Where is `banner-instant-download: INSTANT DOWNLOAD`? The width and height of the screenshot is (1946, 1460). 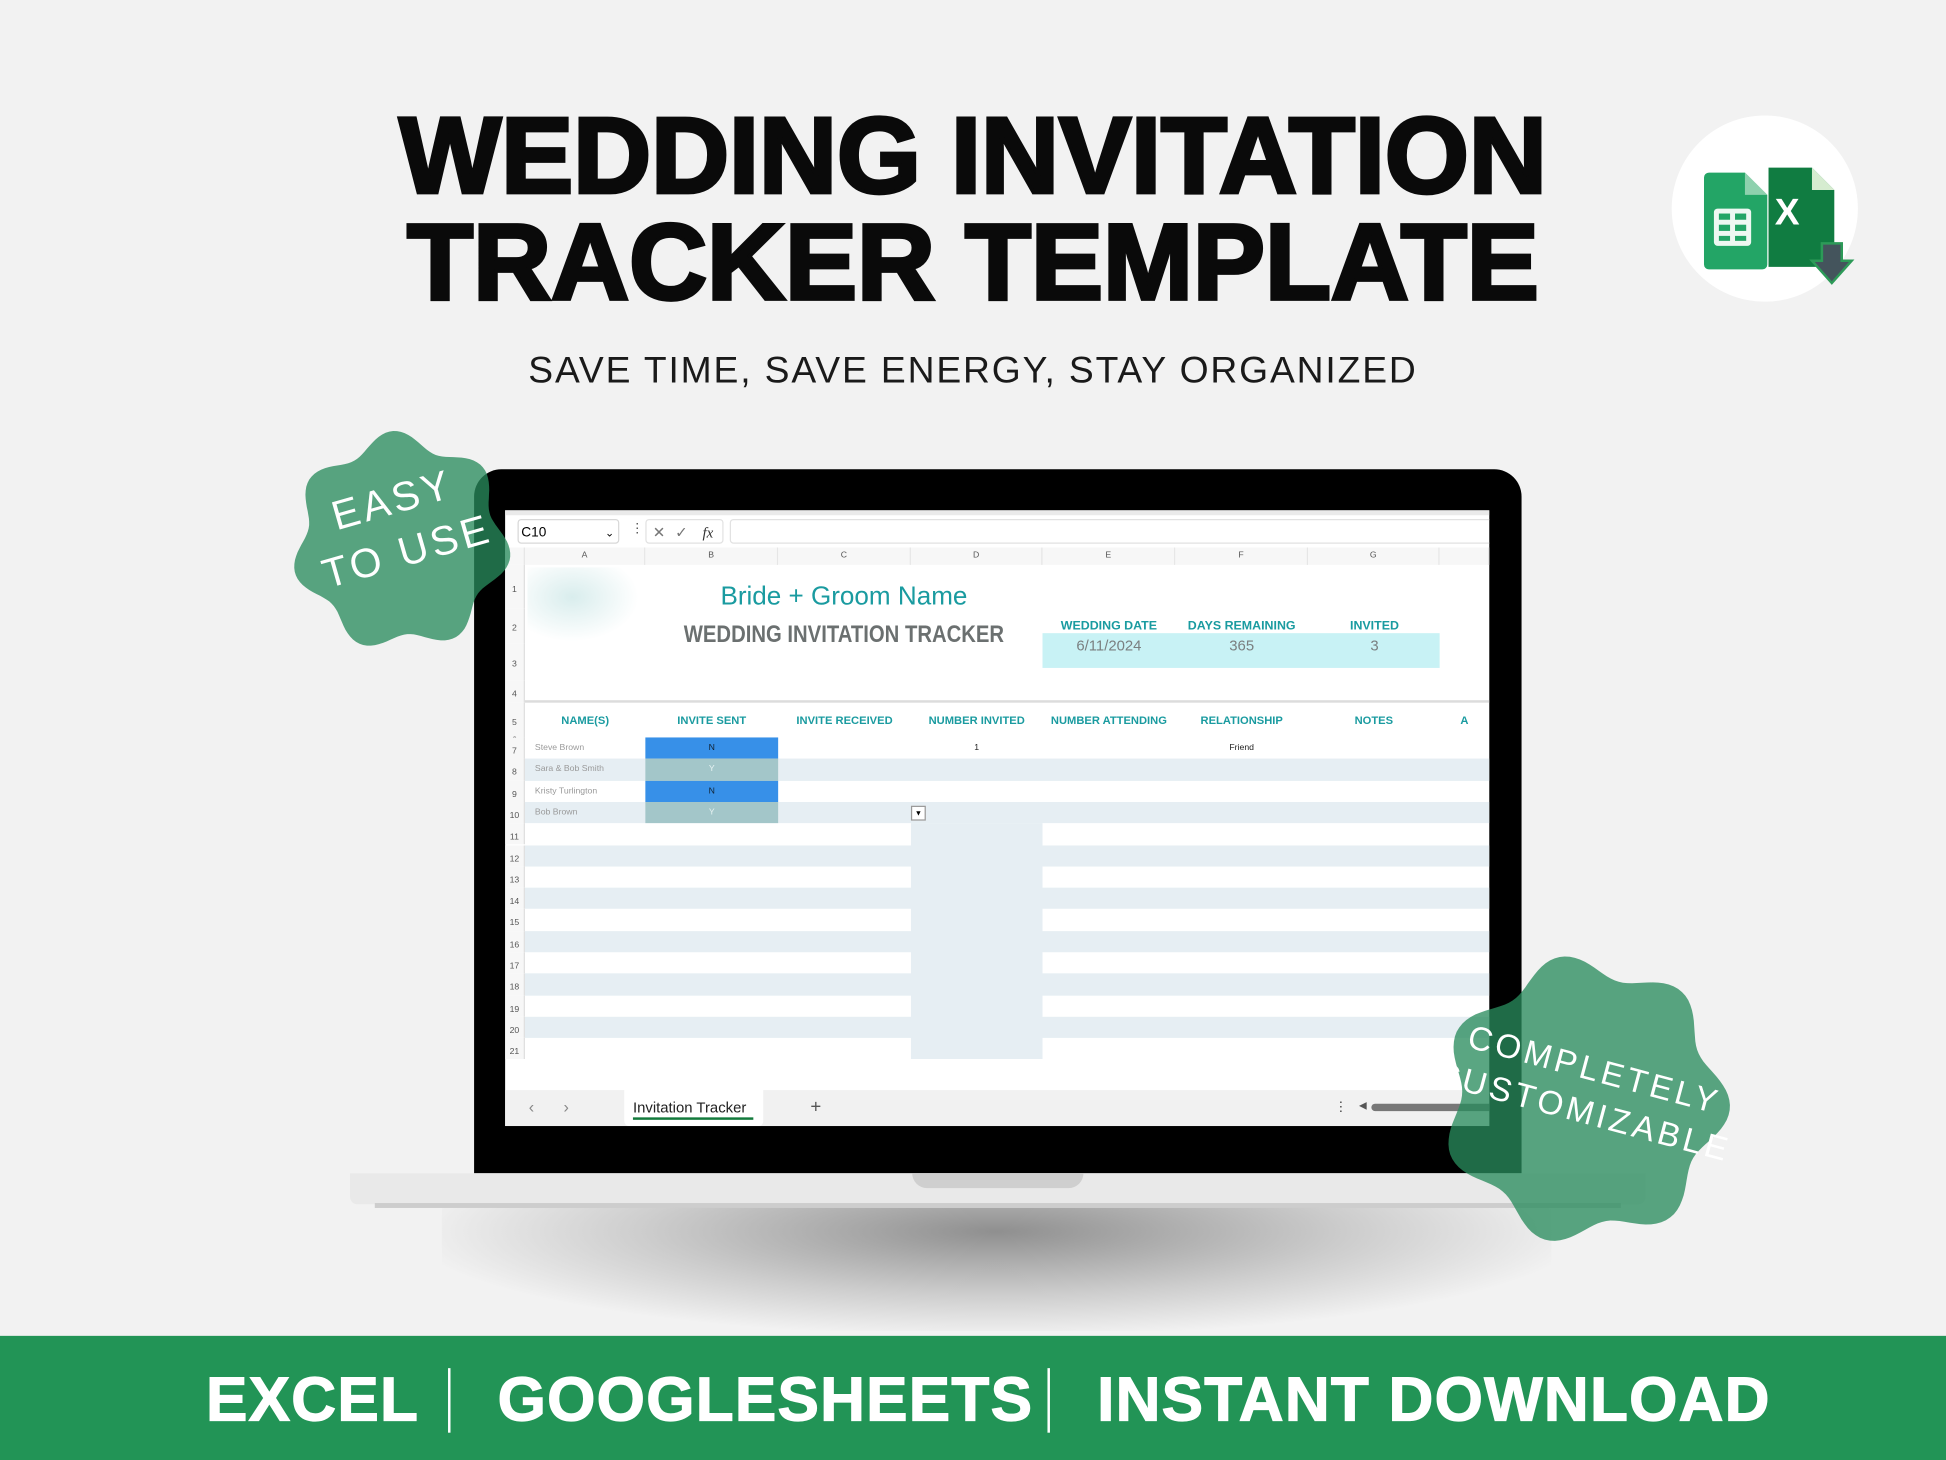 banner-instant-download: INSTANT DOWNLOAD is located at coordinates (1433, 1399).